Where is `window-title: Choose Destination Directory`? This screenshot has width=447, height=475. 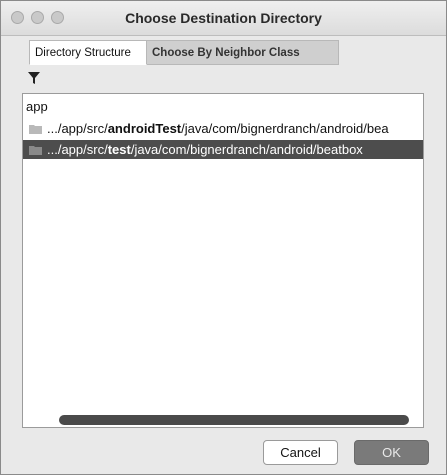 window-title: Choose Destination Directory is located at coordinates (223, 18).